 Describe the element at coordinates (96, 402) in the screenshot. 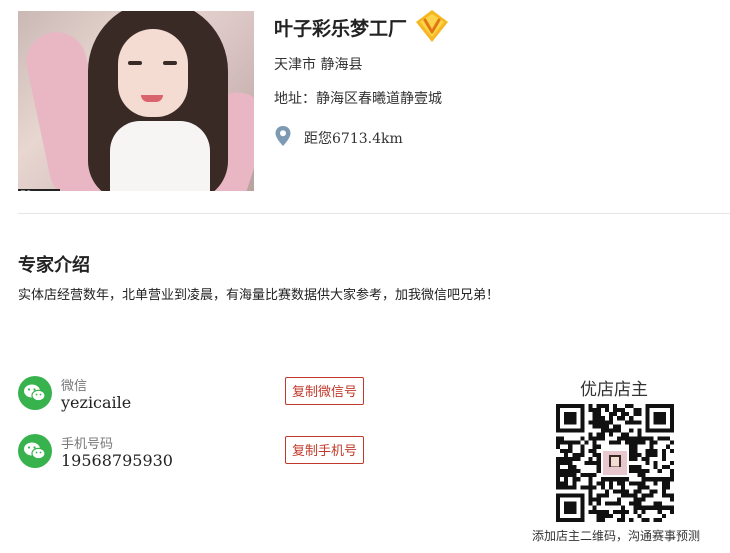

I see `wechat-id: yezicaile` at that location.